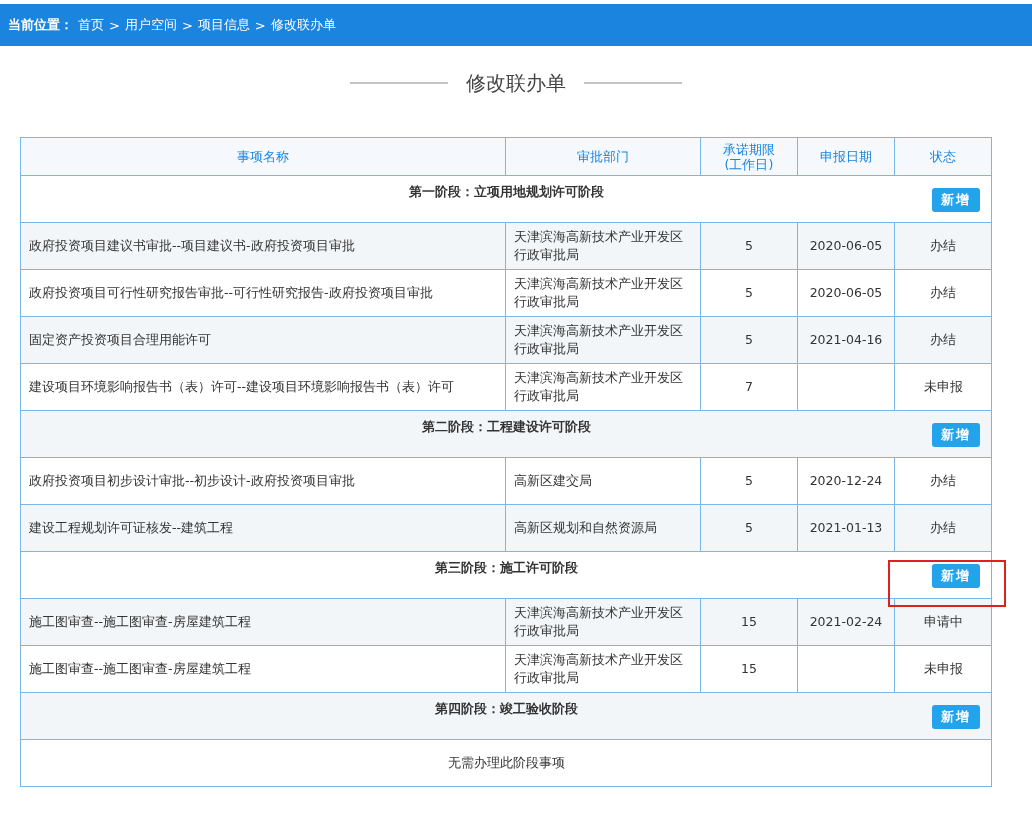  What do you see at coordinates (846, 156) in the screenshot?
I see `column-header: 申报日期` at bounding box center [846, 156].